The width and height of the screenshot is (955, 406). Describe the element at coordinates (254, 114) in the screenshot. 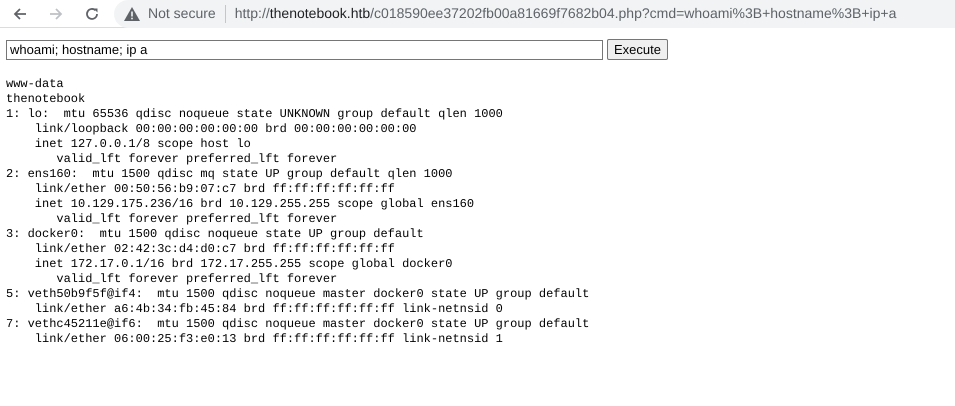

I see `output-line: 1: lo: mtu 65536 qdisc noqueue state UNKNOWN group default qlen 1000` at that location.